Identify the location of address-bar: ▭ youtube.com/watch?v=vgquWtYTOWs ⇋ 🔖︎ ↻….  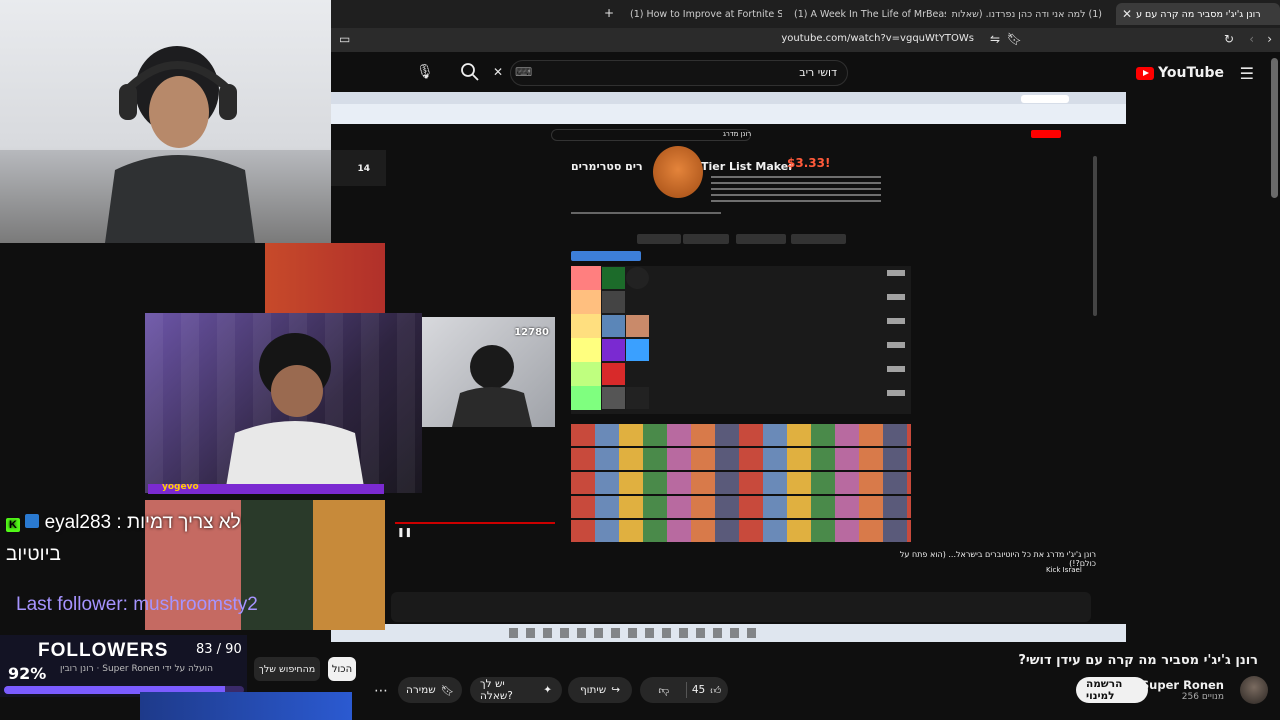
(805, 40).